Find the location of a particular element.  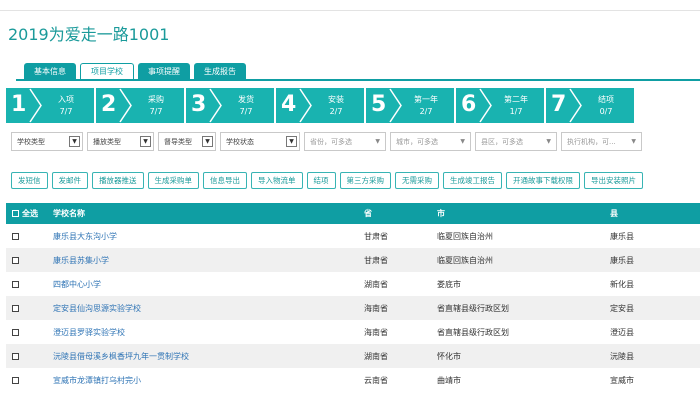

select-all-label: 全选 is located at coordinates (30, 213).